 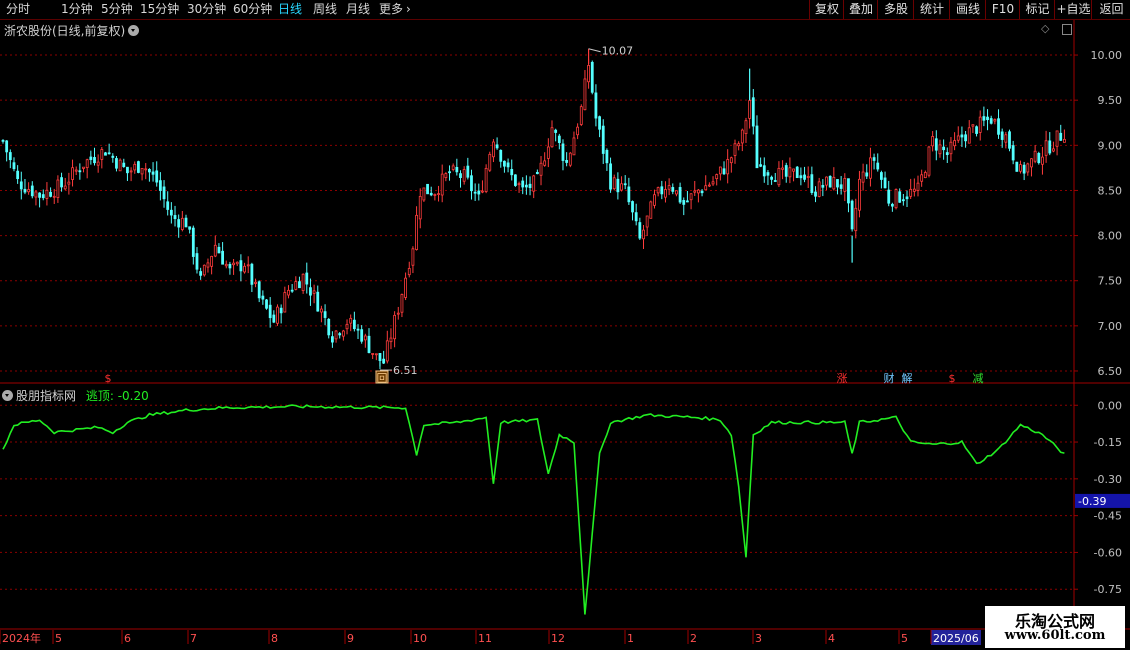 I want to click on event-marker: 解, so click(x=907, y=378).